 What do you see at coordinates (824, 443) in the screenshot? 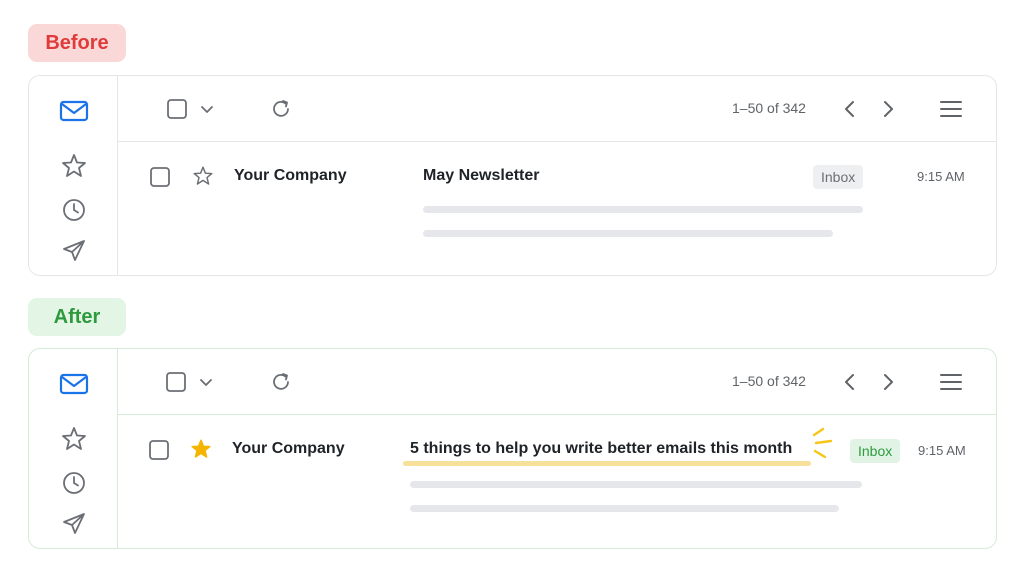
I see `sparkle-icon` at bounding box center [824, 443].